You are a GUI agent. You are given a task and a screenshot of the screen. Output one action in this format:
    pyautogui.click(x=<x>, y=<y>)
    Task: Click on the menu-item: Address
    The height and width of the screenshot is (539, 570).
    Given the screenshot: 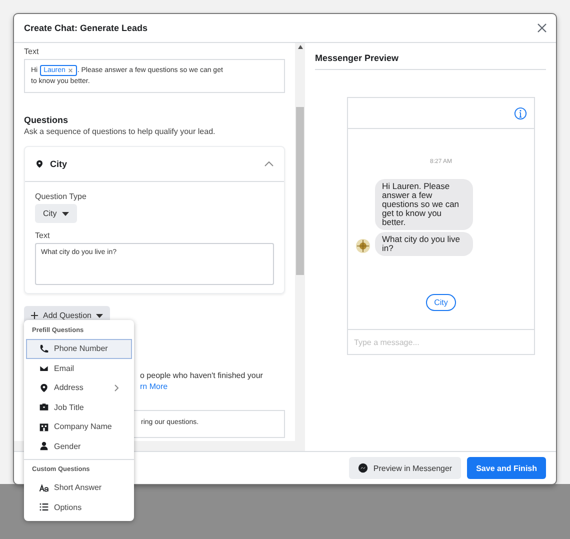 What is the action you would take?
    pyautogui.click(x=79, y=388)
    